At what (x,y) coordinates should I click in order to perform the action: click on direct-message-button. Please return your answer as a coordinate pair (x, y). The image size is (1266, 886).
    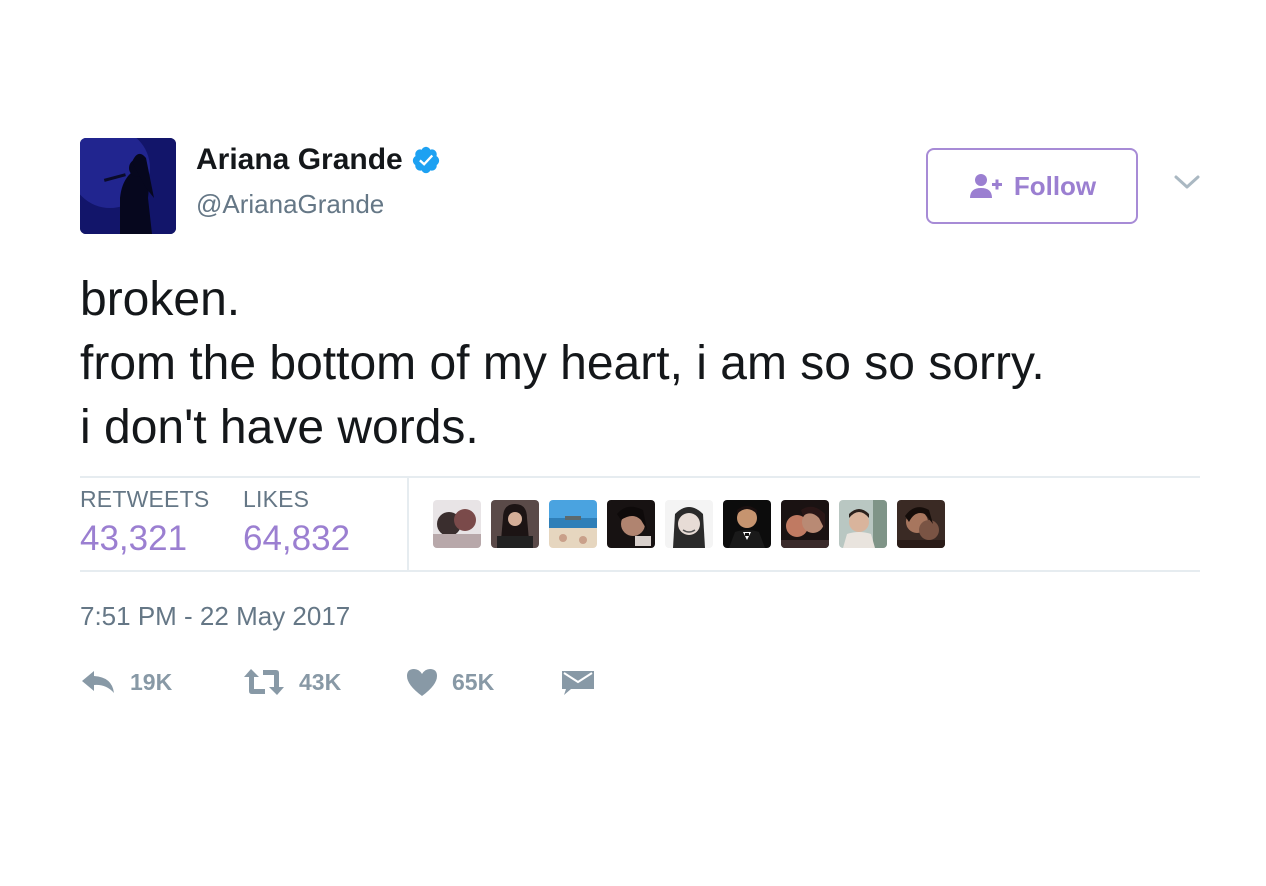
    Looking at the image, I should click on (578, 682).